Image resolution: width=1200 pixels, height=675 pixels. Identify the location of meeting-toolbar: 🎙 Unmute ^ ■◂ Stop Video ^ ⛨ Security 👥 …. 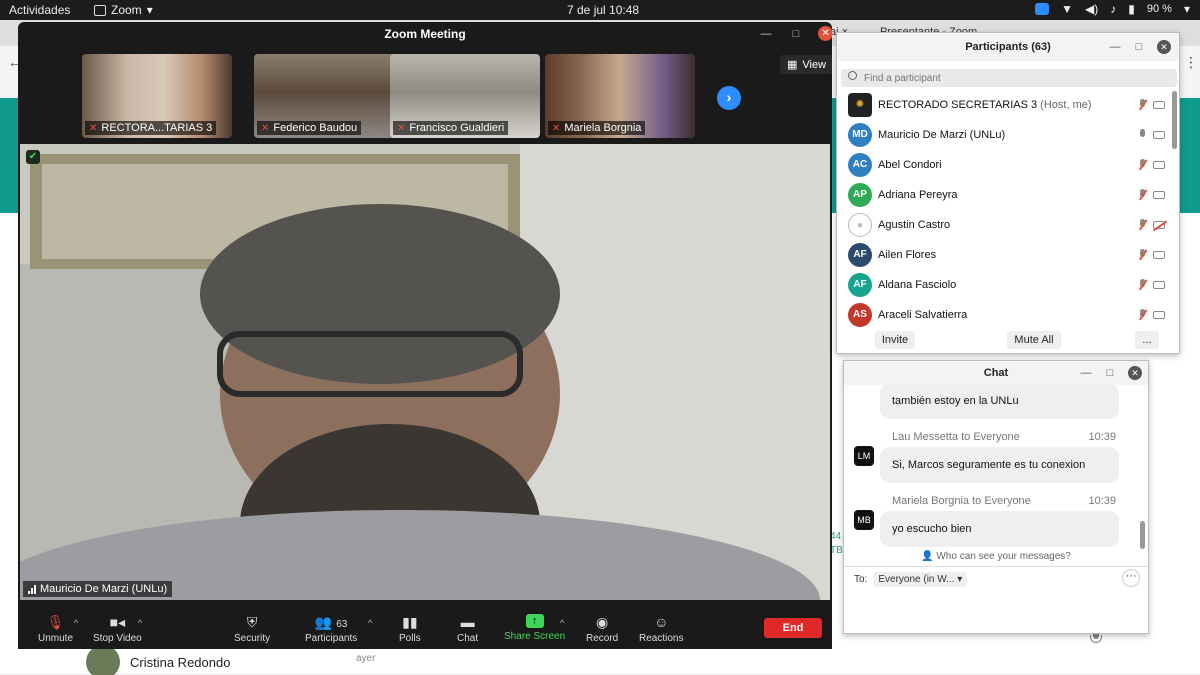
(425, 627).